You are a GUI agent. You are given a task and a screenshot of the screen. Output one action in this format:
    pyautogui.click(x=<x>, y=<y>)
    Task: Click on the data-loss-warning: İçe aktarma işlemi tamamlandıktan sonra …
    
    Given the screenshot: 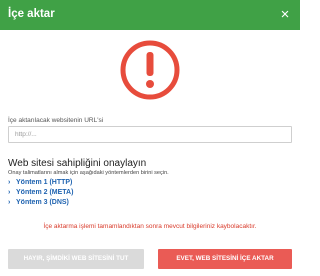 What is the action you would take?
    pyautogui.click(x=150, y=226)
    